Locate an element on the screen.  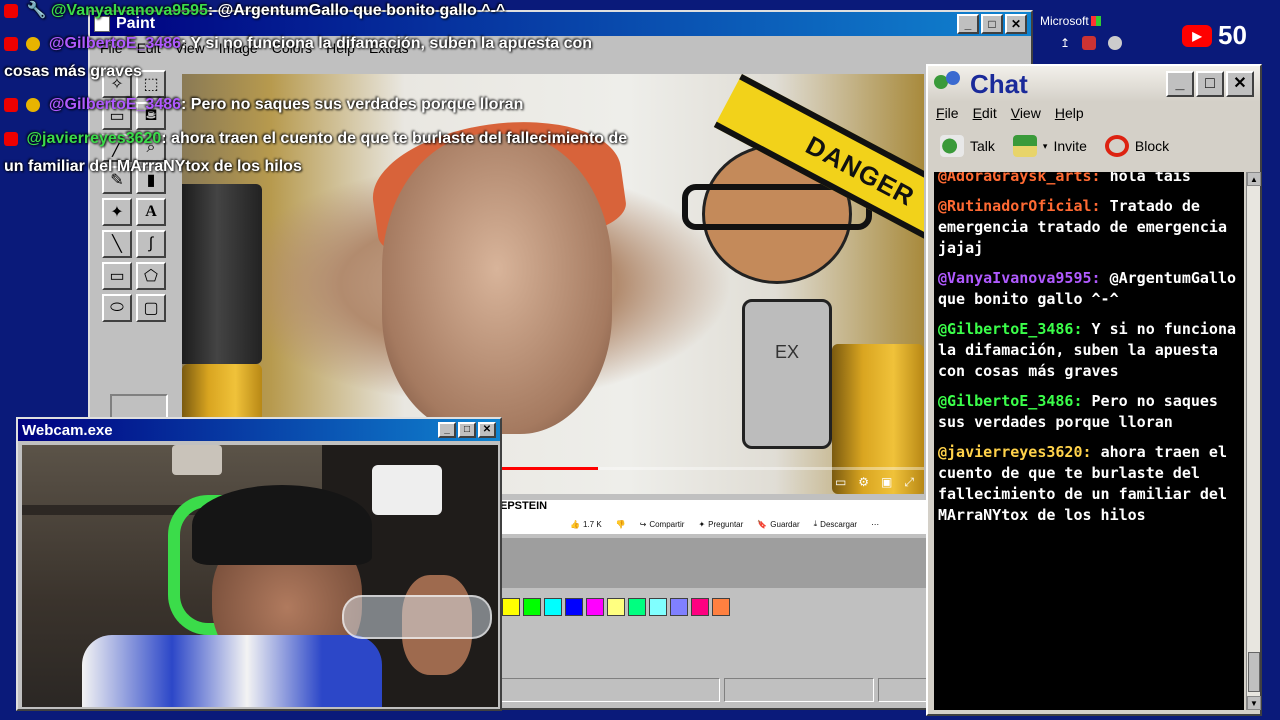
share-label: Compartir is located at coordinates (667, 524).